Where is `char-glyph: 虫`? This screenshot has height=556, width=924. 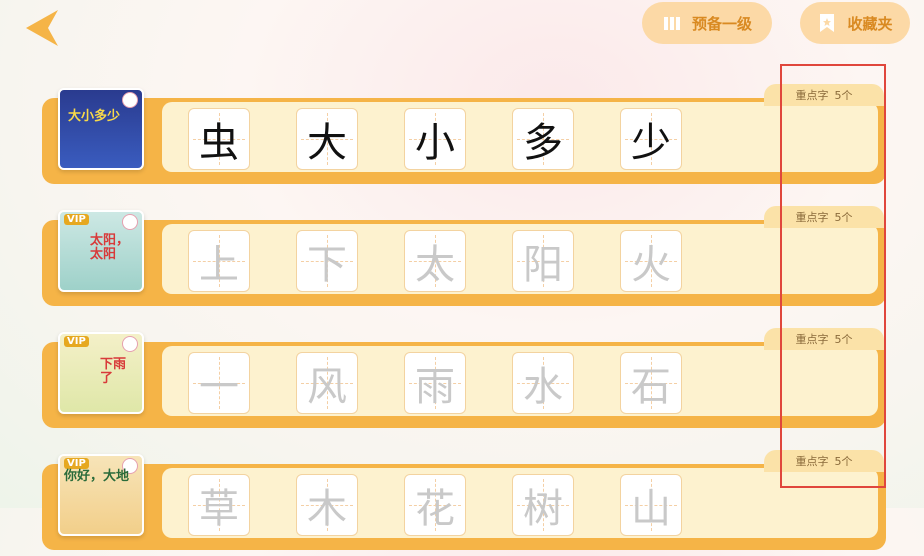 char-glyph: 虫 is located at coordinates (219, 143).